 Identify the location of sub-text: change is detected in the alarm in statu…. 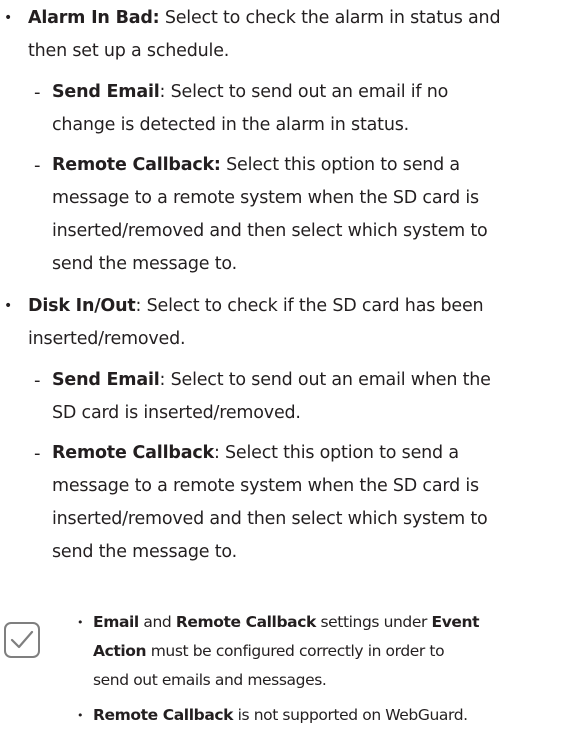
(230, 125).